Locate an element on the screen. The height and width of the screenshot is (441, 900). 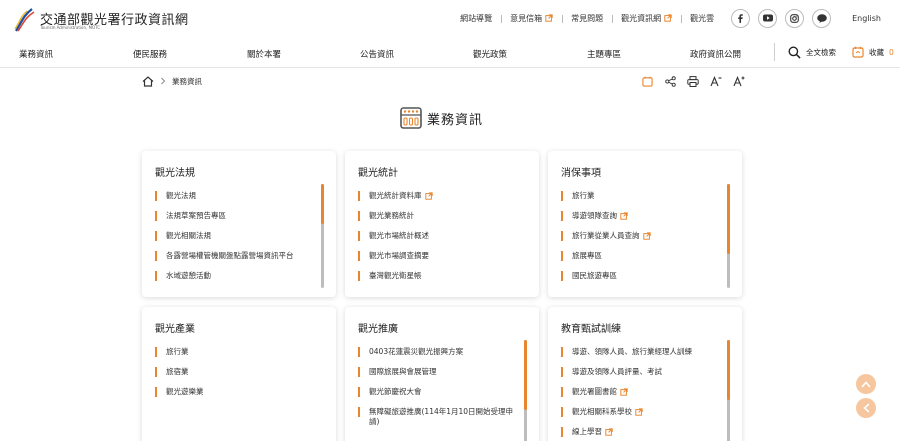
card-title: 觀光推廣 is located at coordinates (378, 329).